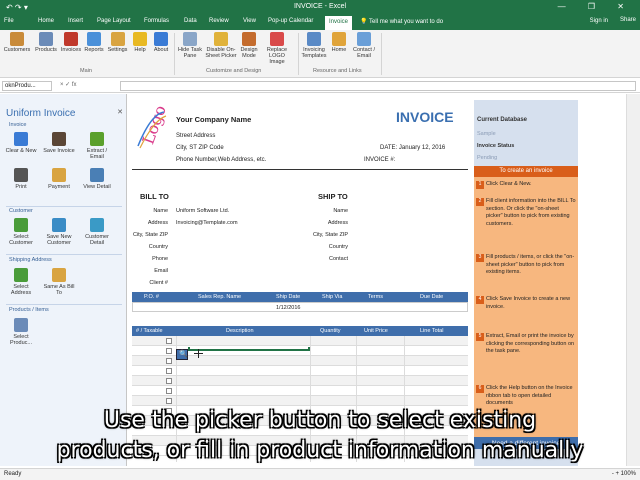 The height and width of the screenshot is (480, 640). What do you see at coordinates (480, 300) in the screenshot?
I see `step-number: 4` at bounding box center [480, 300].